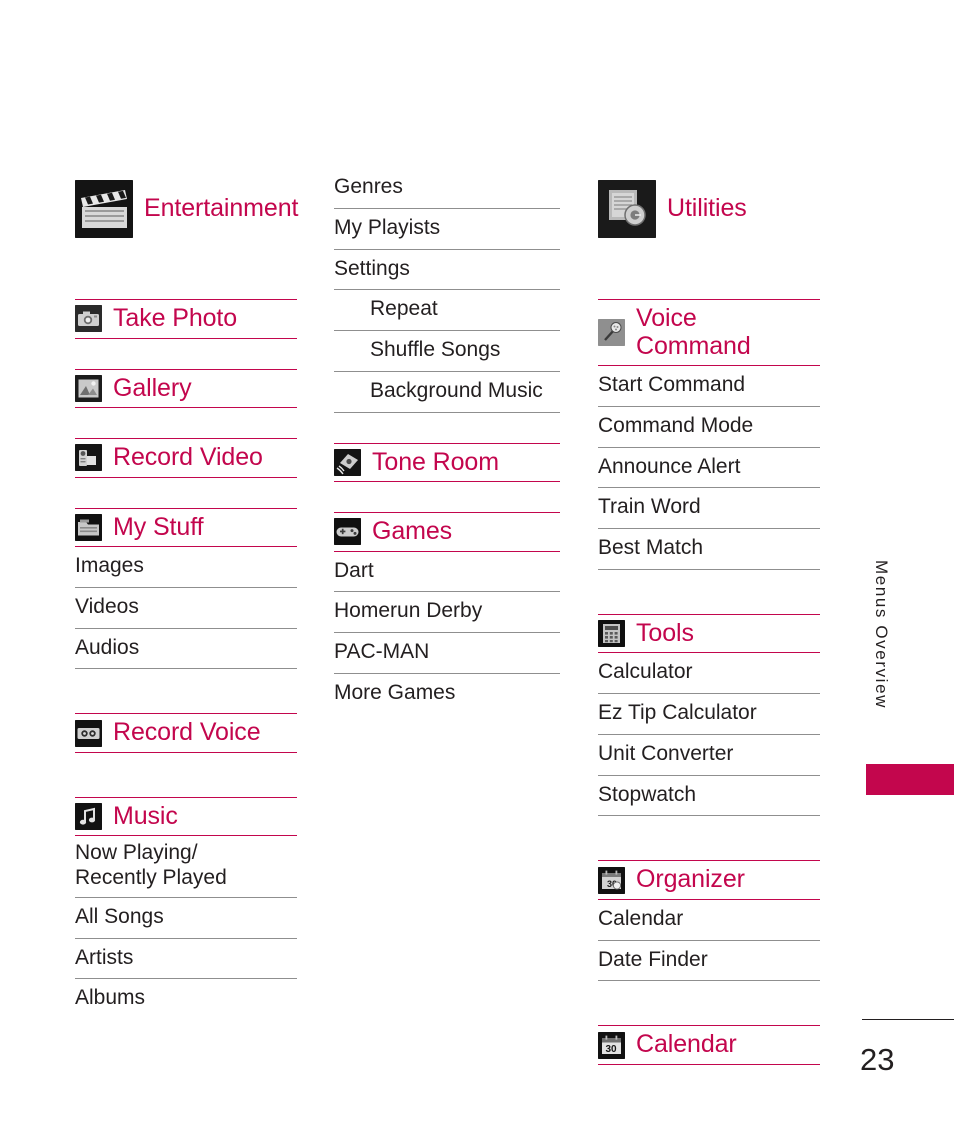 The width and height of the screenshot is (954, 1145). What do you see at coordinates (693, 332) in the screenshot?
I see `section-title: Voice Command` at bounding box center [693, 332].